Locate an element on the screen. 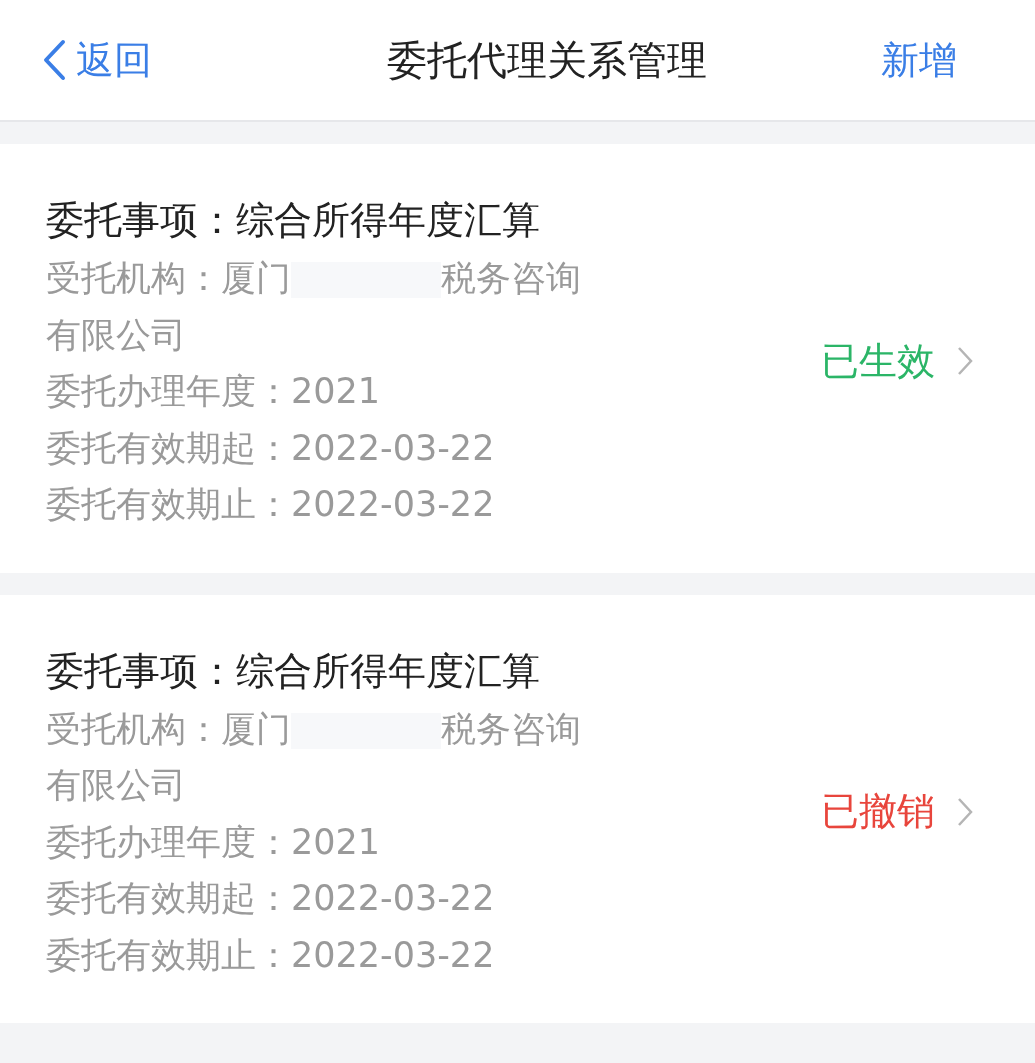 This screenshot has height=1063, width=1035. status-label: 已撤销 is located at coordinates (878, 812).